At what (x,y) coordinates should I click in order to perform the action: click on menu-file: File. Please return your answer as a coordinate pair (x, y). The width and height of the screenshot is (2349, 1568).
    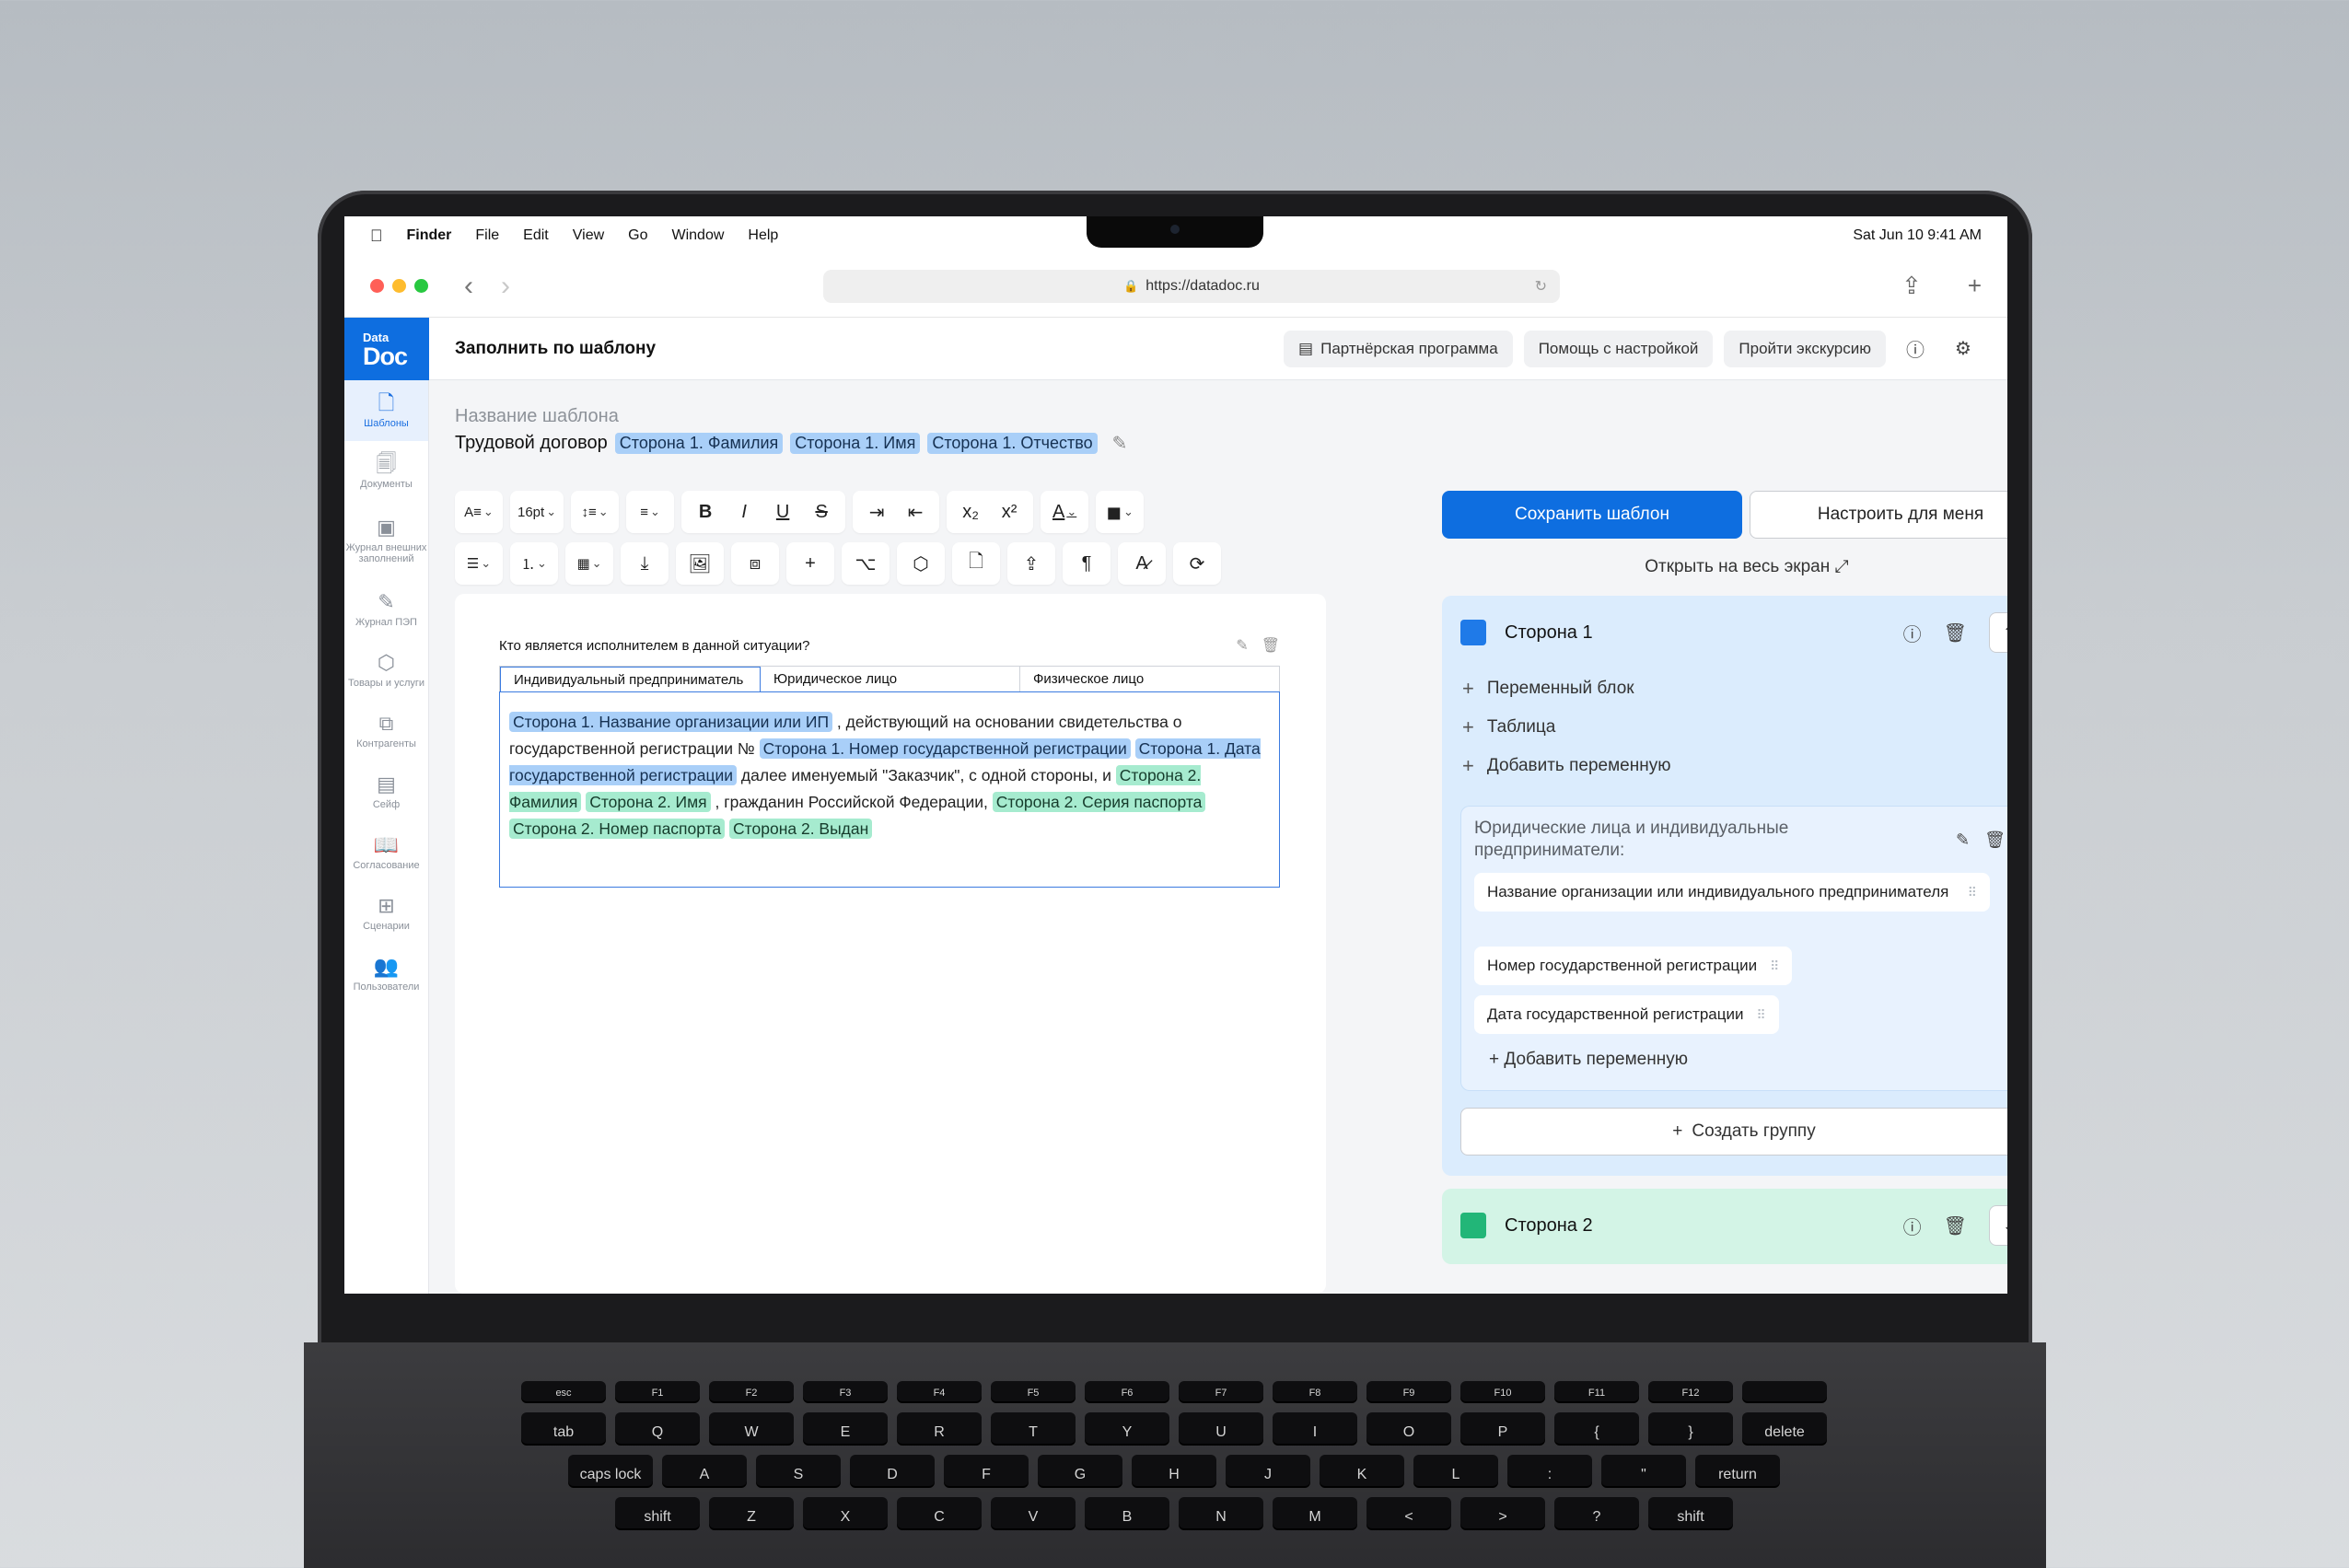
    Looking at the image, I should click on (487, 235).